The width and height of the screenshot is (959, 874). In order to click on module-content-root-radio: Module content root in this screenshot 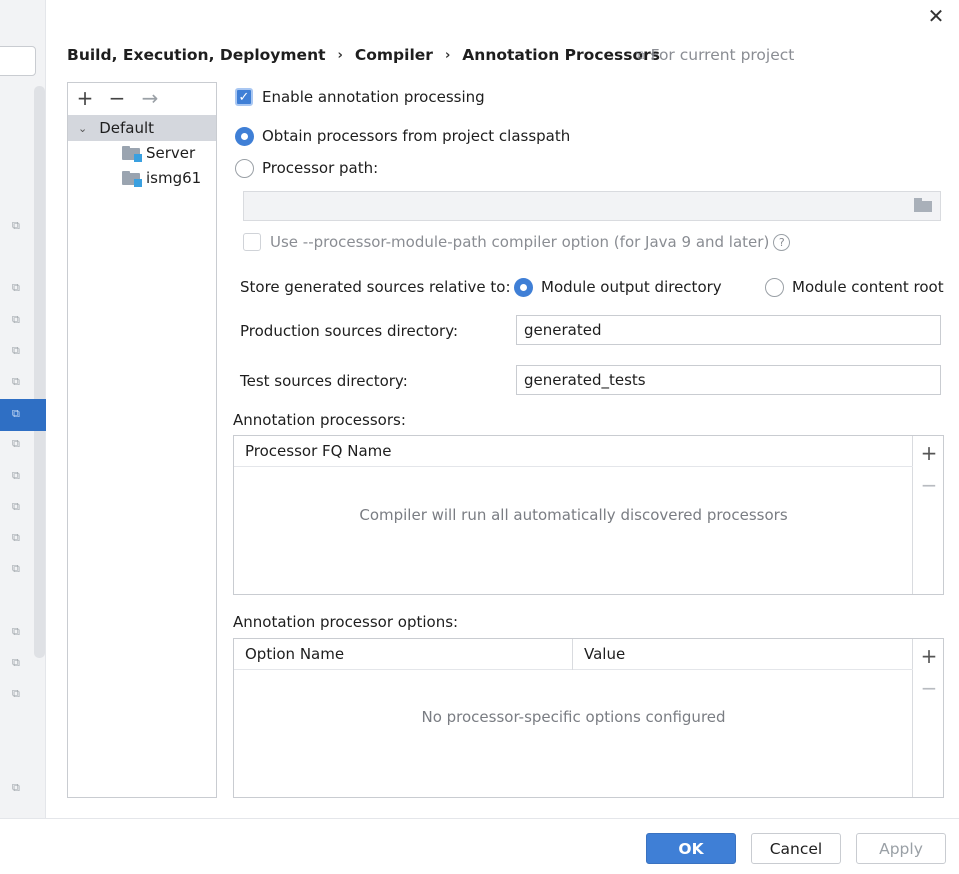, I will do `click(854, 287)`.